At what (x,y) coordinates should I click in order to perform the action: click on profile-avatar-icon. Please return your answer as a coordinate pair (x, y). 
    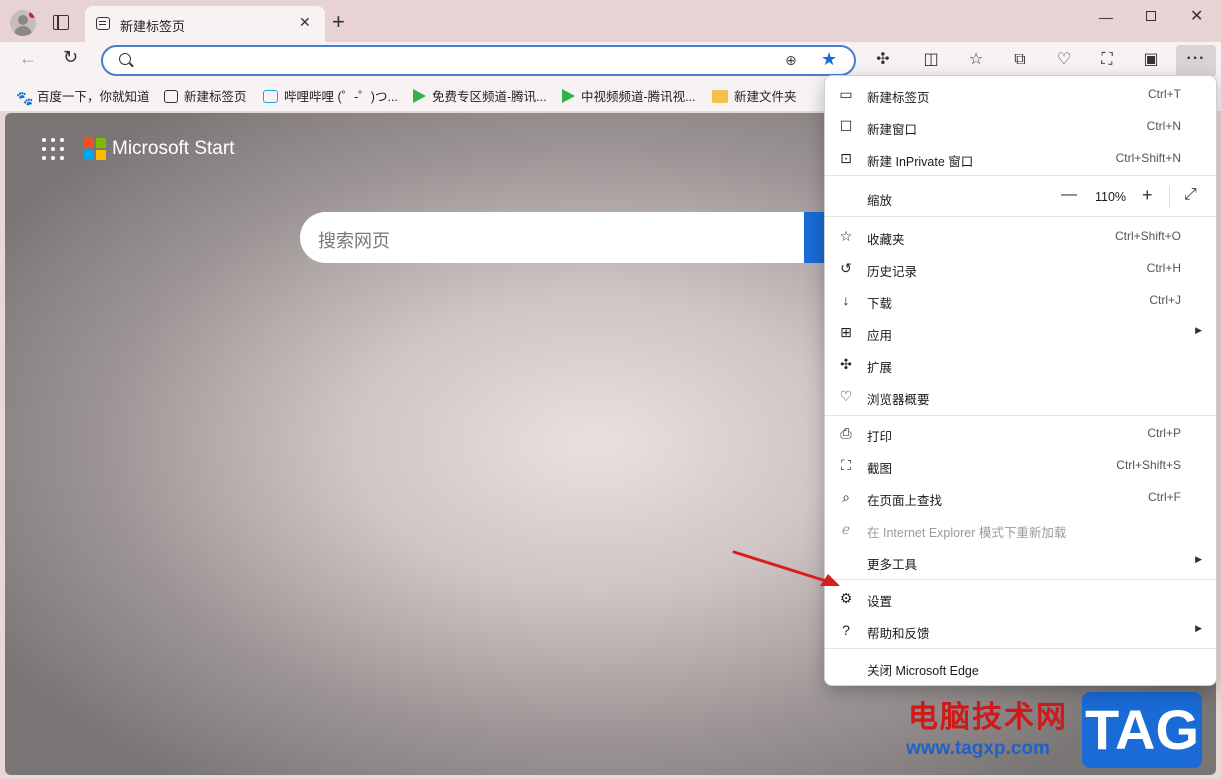
    Looking at the image, I should click on (23, 23).